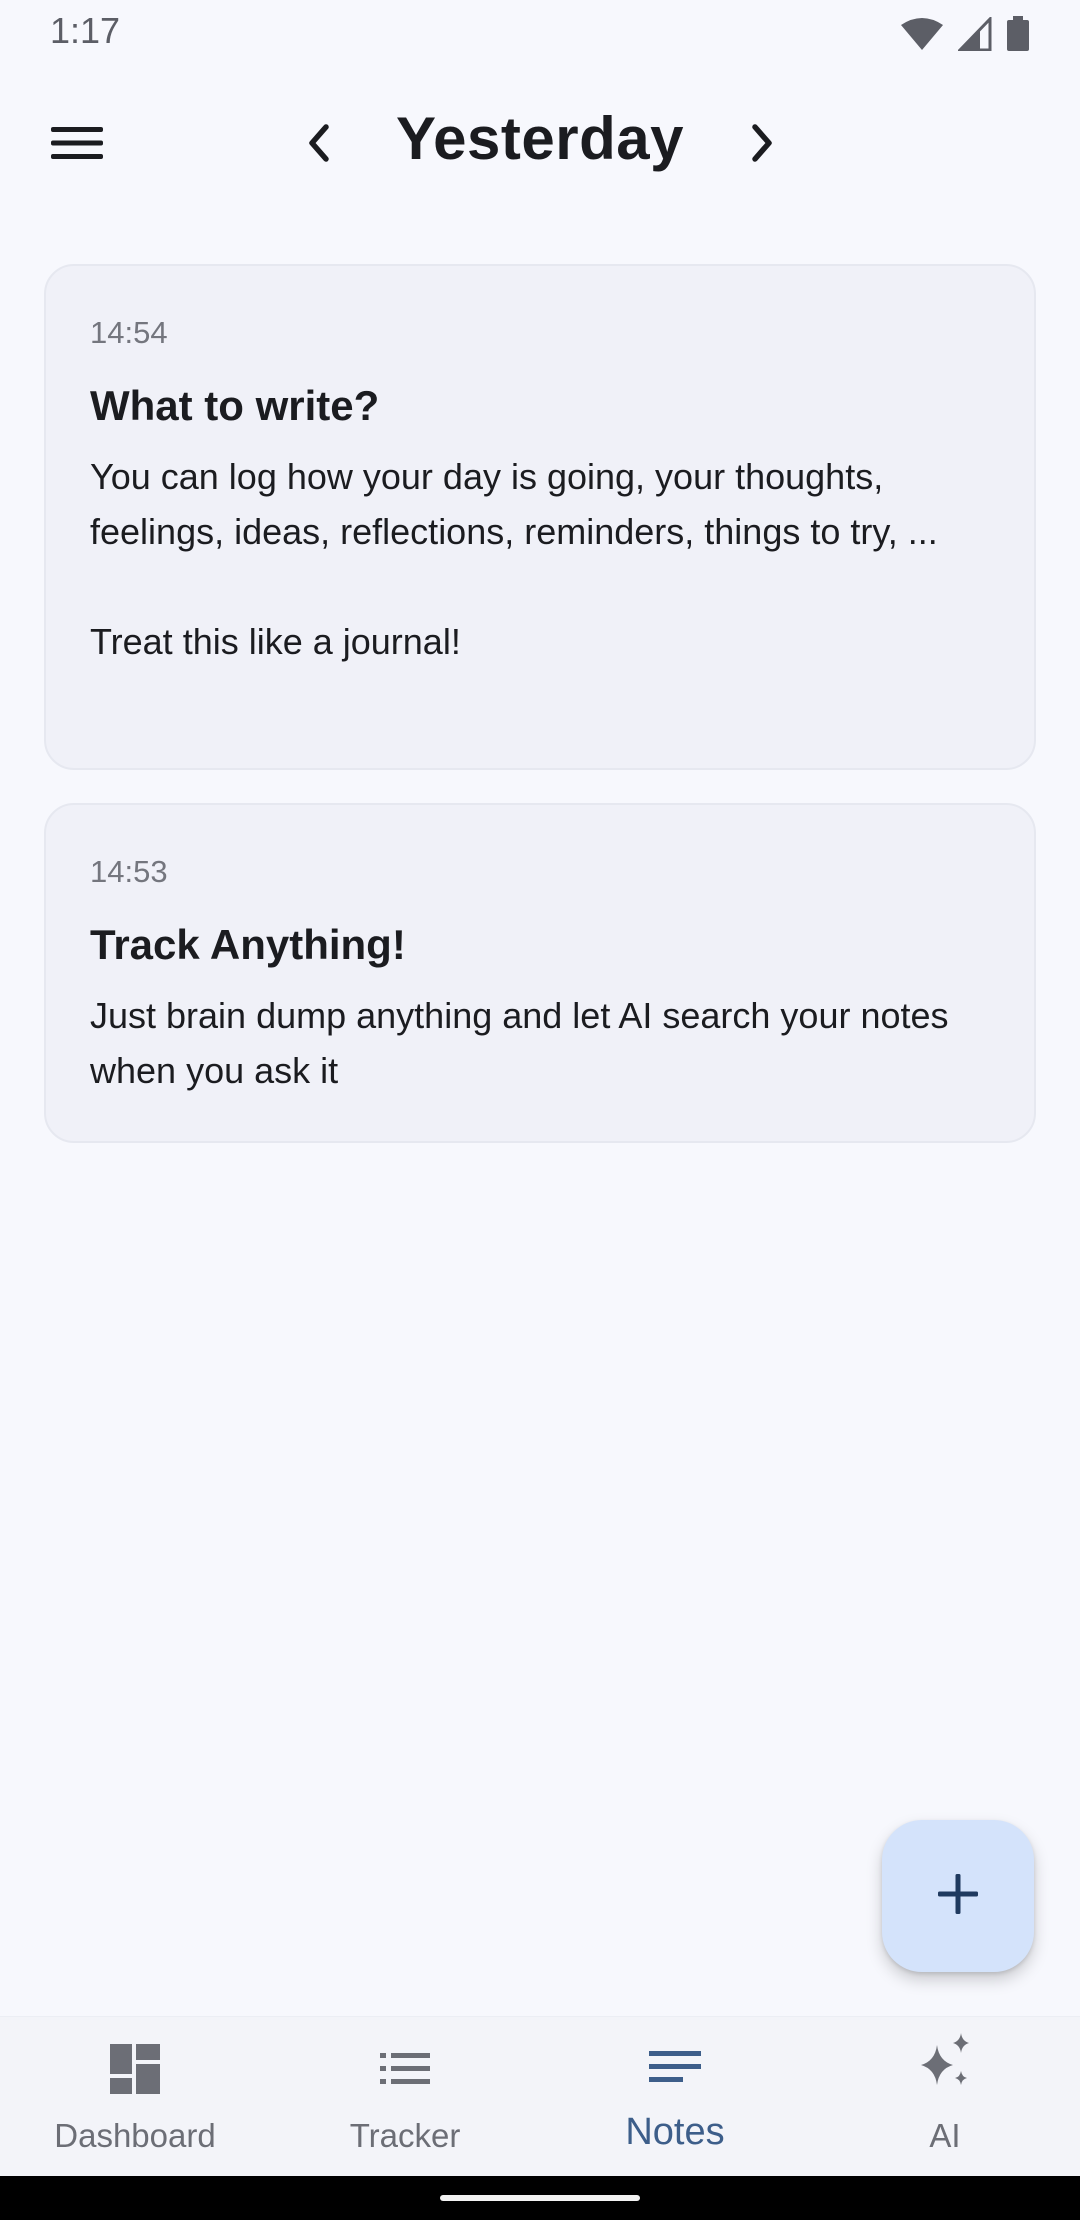  I want to click on status-time: 1:17, so click(85, 30).